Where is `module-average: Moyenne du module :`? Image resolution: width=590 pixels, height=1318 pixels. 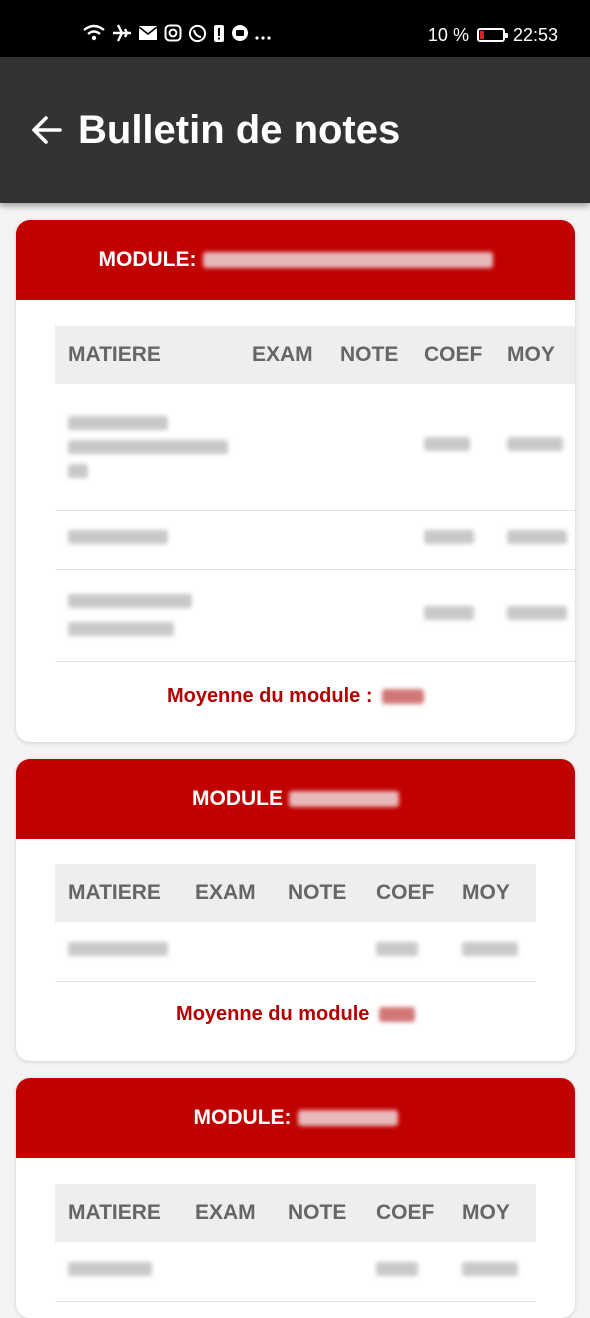
module-average: Moyenne du module : is located at coordinates (295, 696).